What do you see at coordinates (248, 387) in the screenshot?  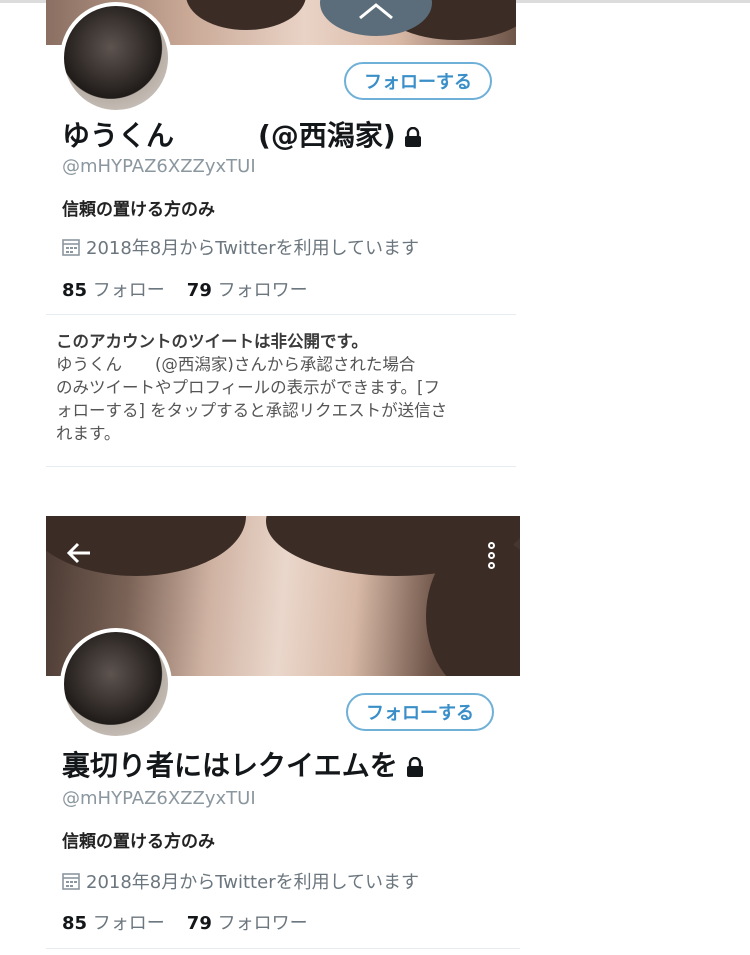 I see `protected-notice-line: のみツイートやプロフィールの表示ができます。[フ` at bounding box center [248, 387].